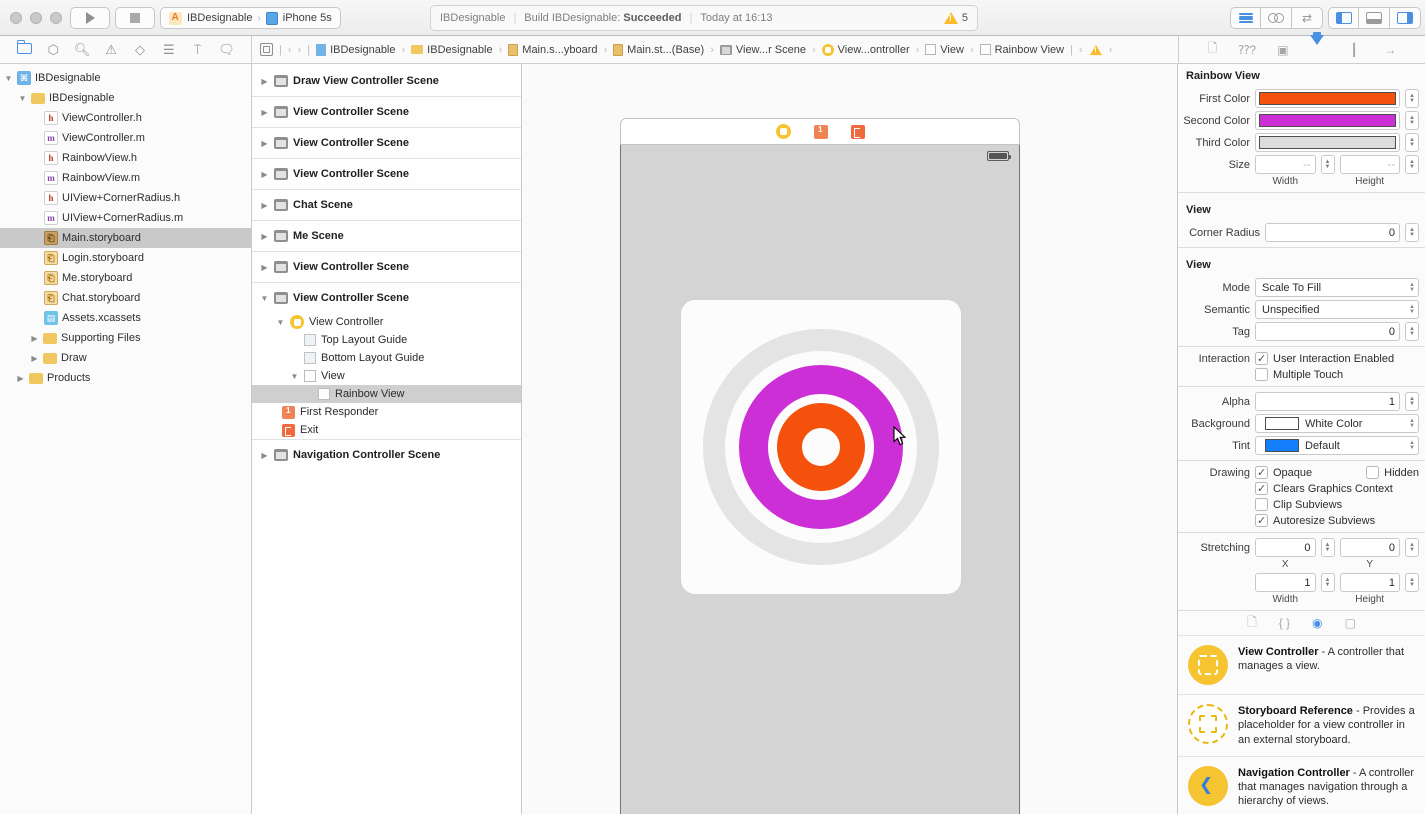 The height and width of the screenshot is (814, 1425). I want to click on outline-scene: ▶ Chat Scene, so click(386, 205).